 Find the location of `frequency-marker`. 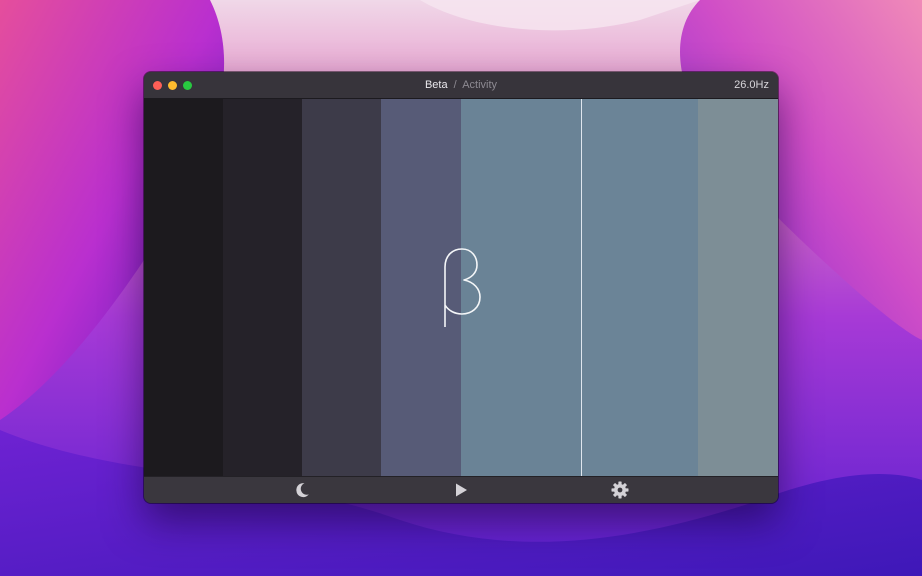

frequency-marker is located at coordinates (581, 287).